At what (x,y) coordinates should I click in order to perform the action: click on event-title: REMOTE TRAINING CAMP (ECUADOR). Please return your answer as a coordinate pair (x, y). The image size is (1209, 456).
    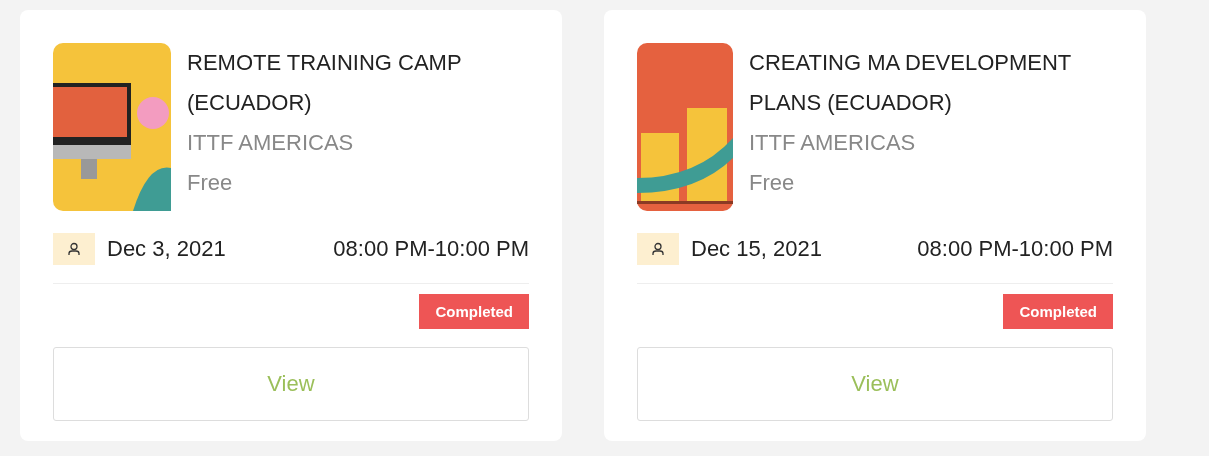
    Looking at the image, I should click on (325, 83).